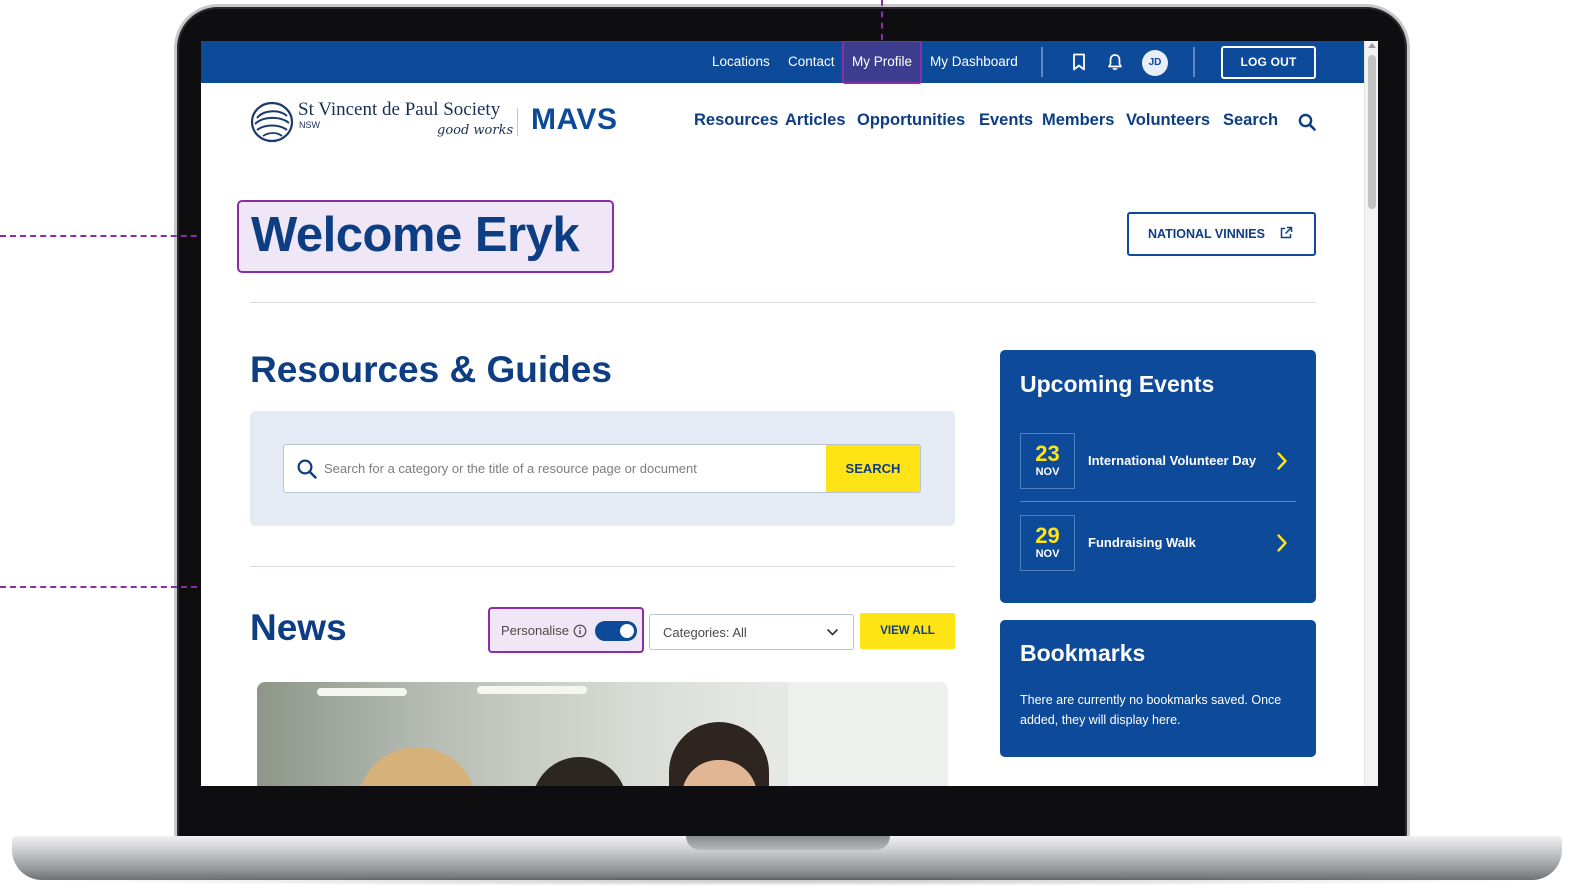 This screenshot has height=891, width=1588. I want to click on event-day: 29, so click(1047, 535).